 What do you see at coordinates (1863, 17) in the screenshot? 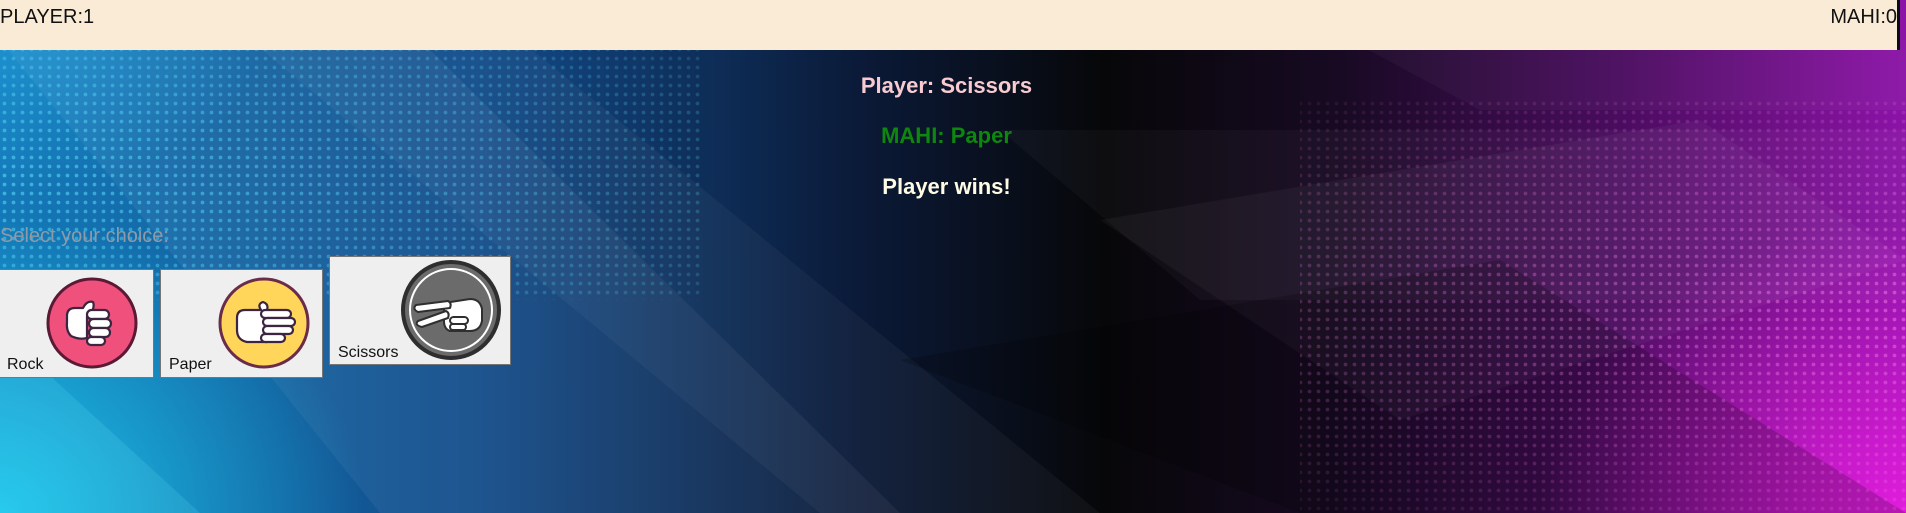
I see `ai-score: MAHI:0` at bounding box center [1863, 17].